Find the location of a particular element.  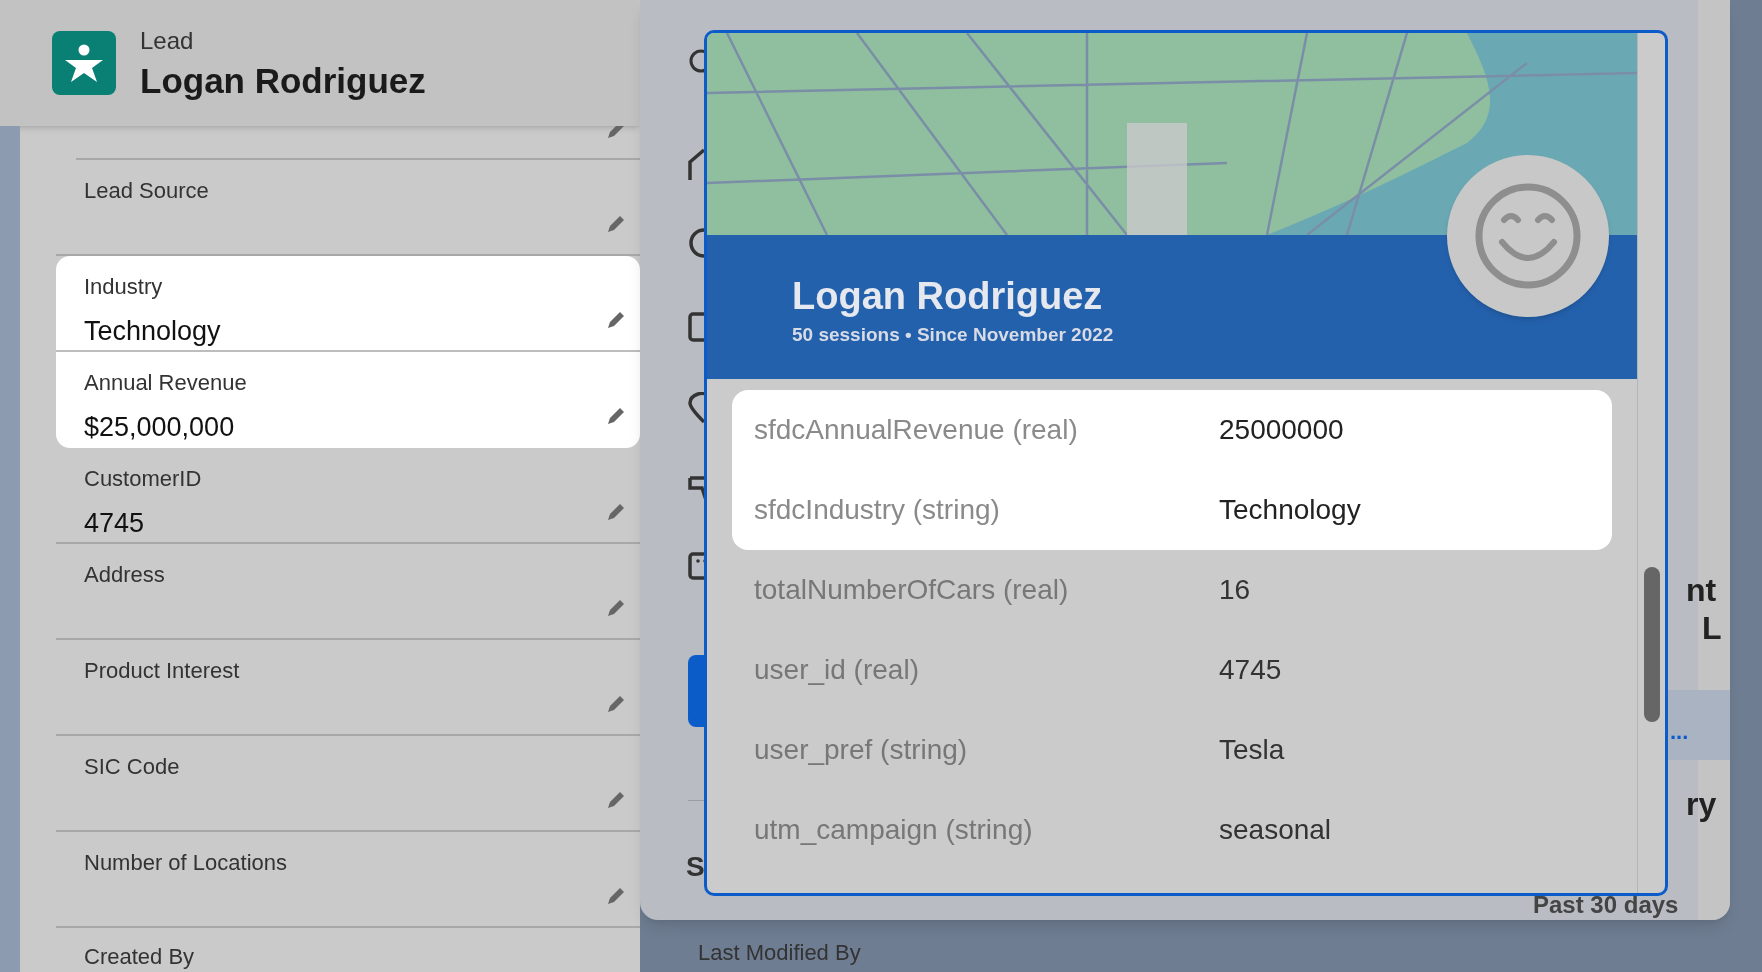

attribute-name: user_pref (string) is located at coordinates (861, 750).